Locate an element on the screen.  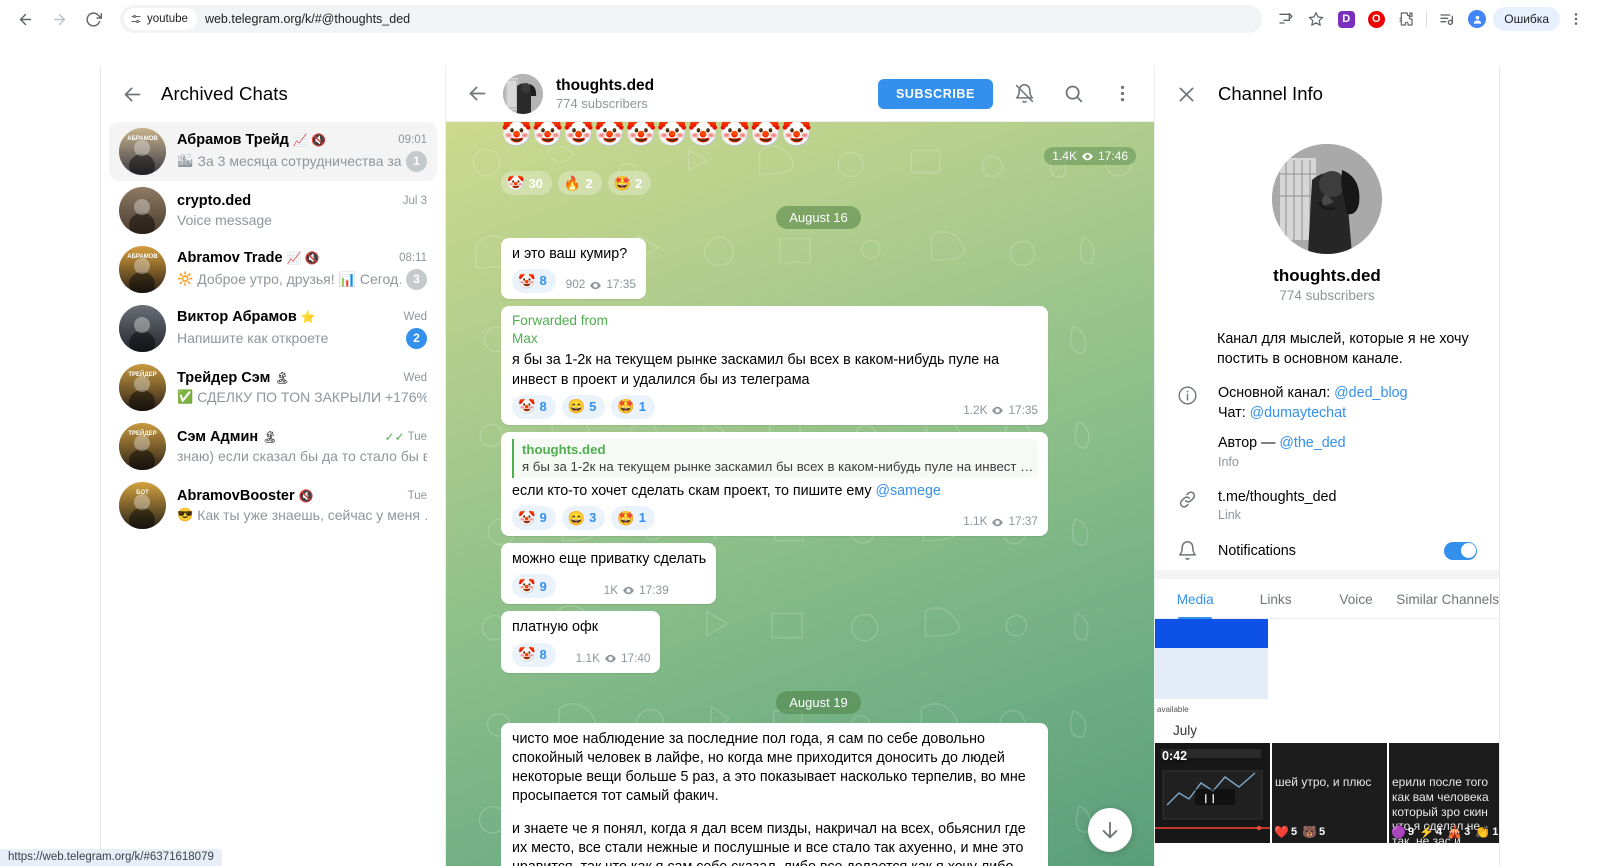
reaction-pill: 👏 1 is located at coordinates (1486, 832).